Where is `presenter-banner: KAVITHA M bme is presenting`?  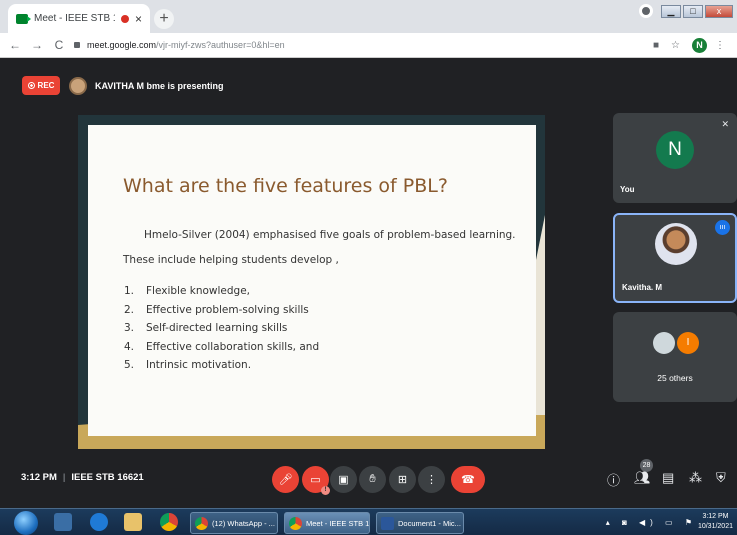
presenter-banner: KAVITHA M bme is presenting is located at coordinates (146, 85).